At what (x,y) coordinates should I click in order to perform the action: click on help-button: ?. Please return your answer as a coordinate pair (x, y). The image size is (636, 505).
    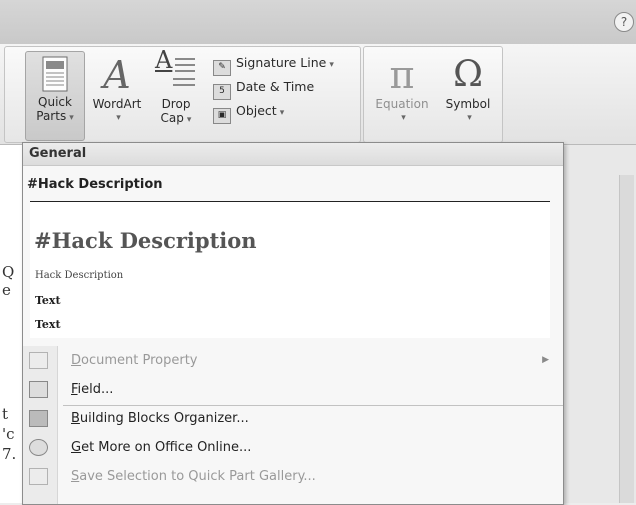
    Looking at the image, I should click on (624, 22).